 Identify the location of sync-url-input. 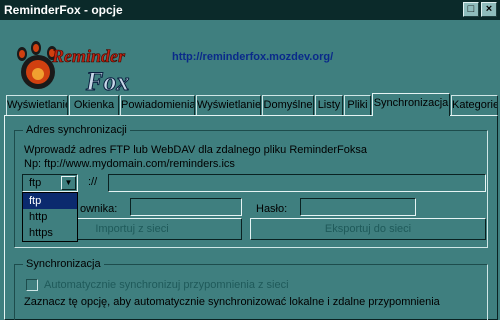
(297, 183).